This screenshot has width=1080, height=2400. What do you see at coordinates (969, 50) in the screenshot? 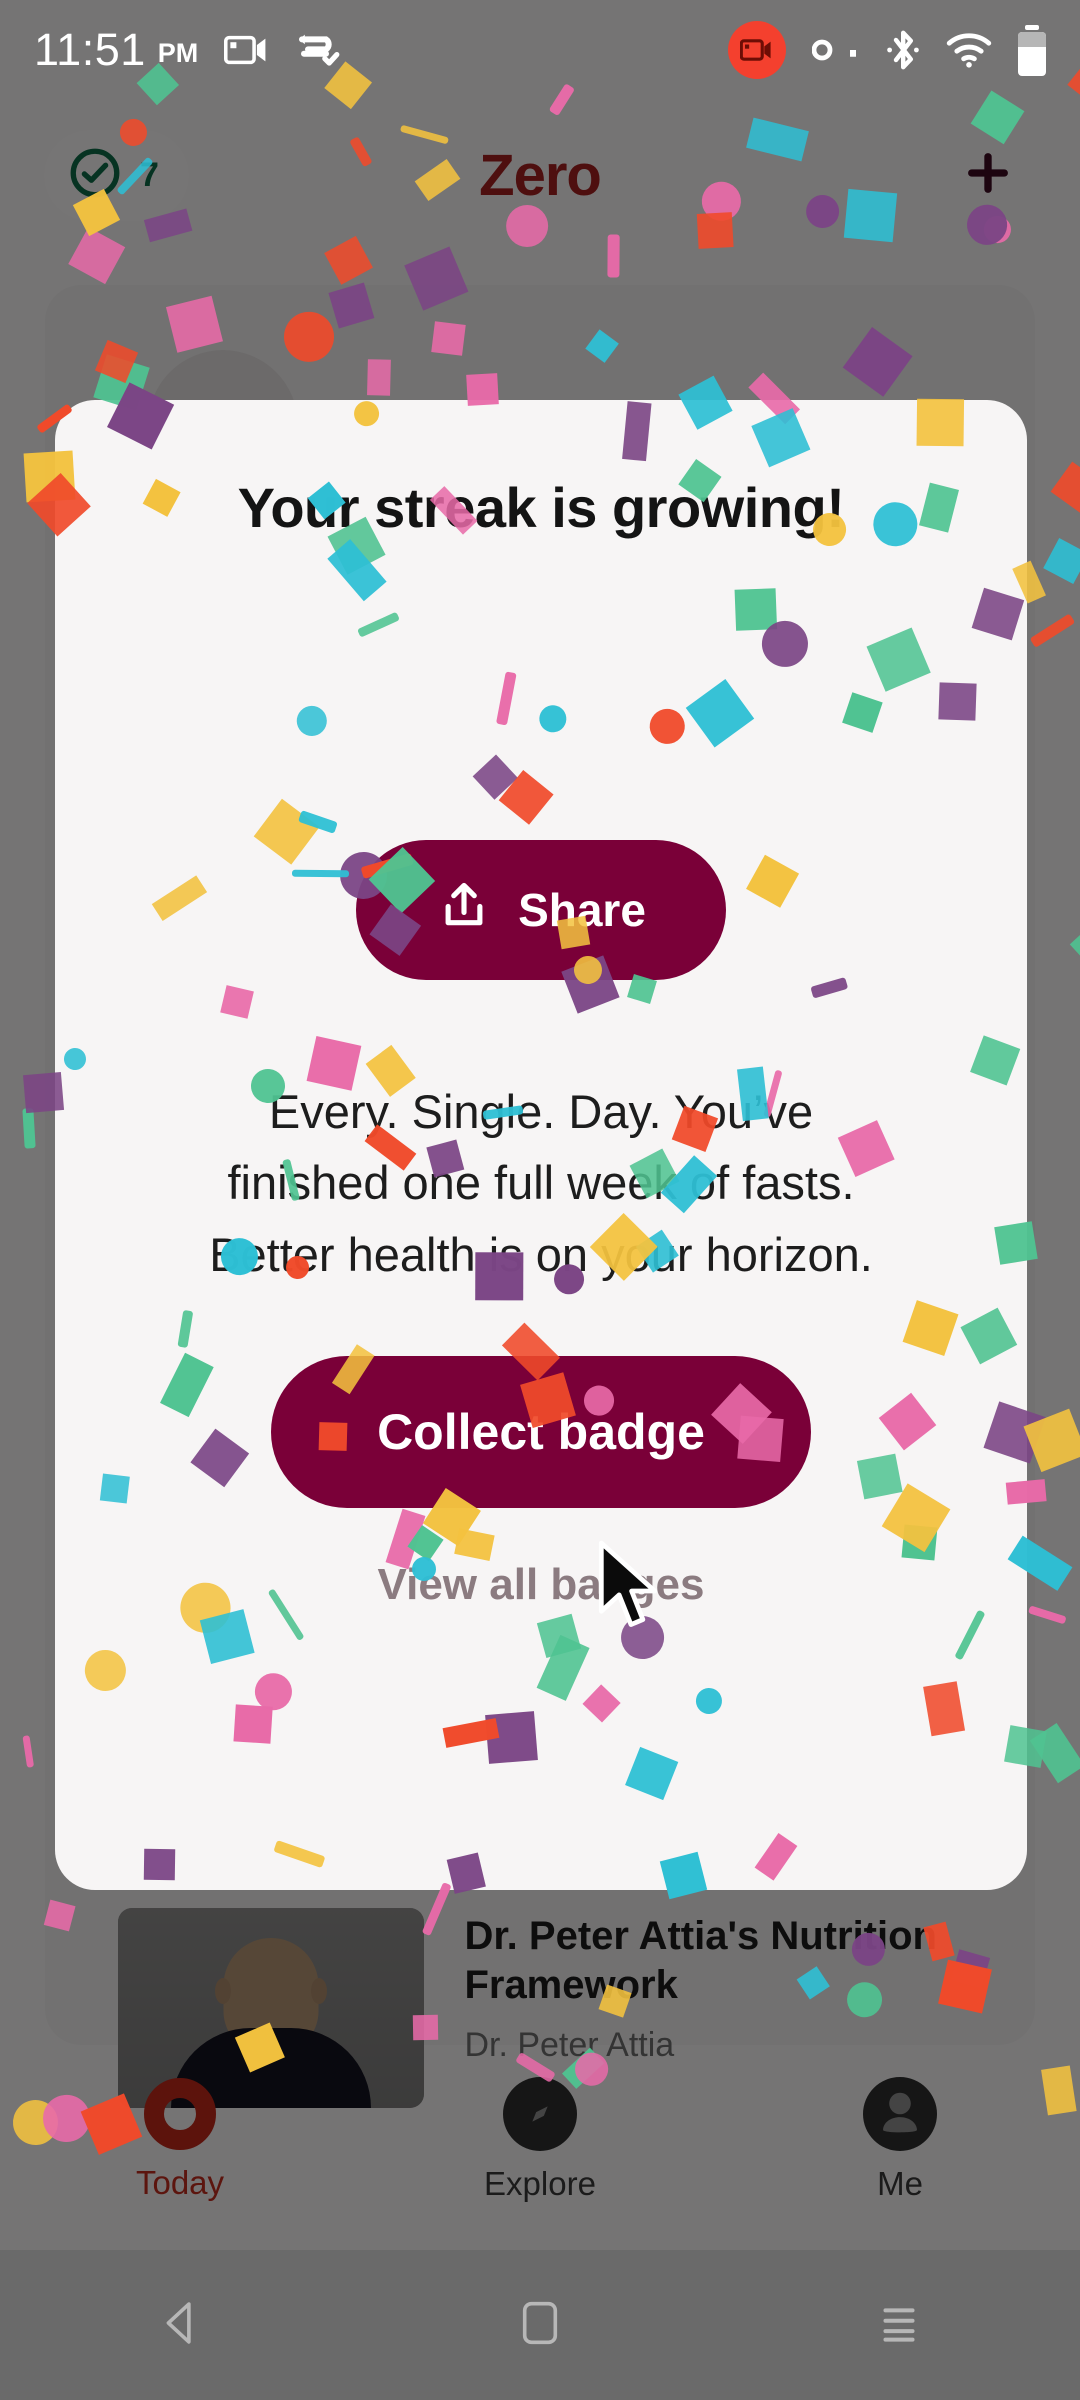
I see `wifi-icon` at bounding box center [969, 50].